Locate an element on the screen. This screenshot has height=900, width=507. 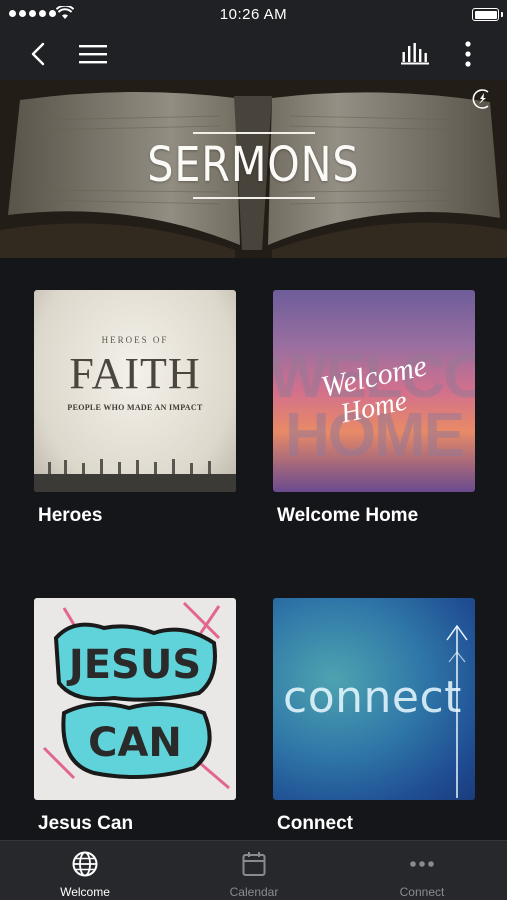
navigation-bar is located at coordinates (253, 54).